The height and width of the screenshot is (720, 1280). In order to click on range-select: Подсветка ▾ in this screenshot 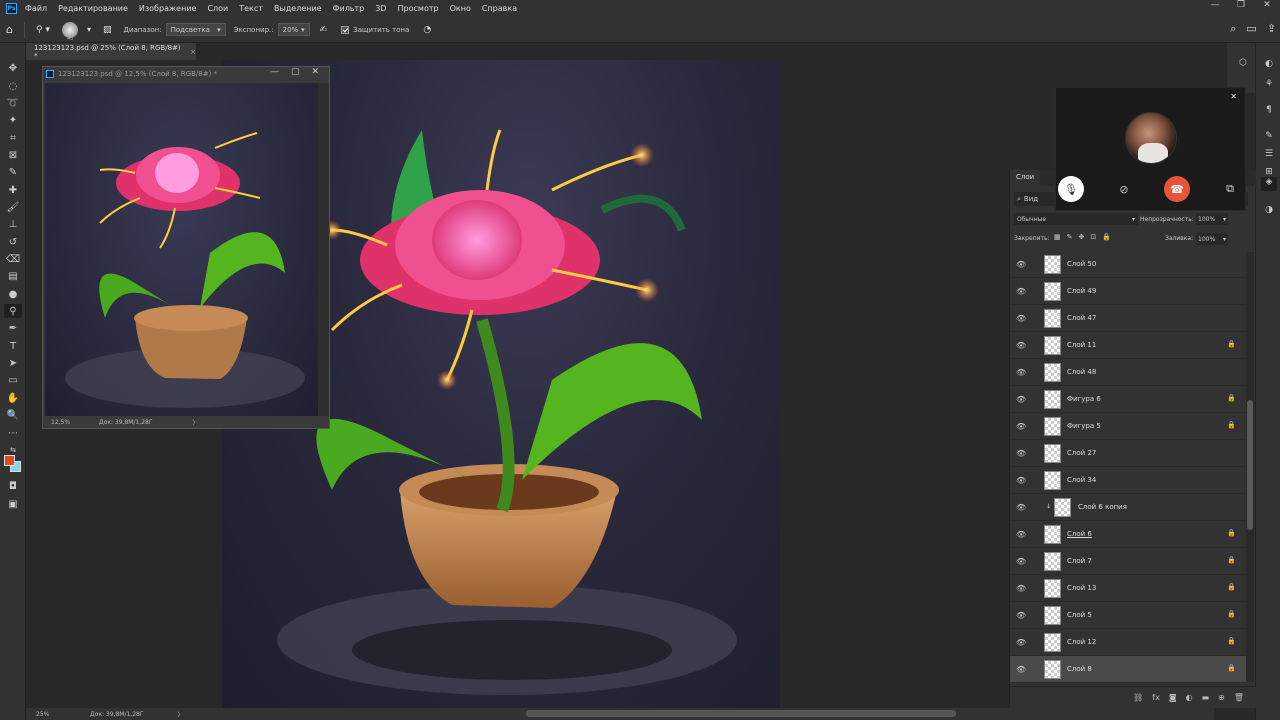, I will do `click(195, 29)`.